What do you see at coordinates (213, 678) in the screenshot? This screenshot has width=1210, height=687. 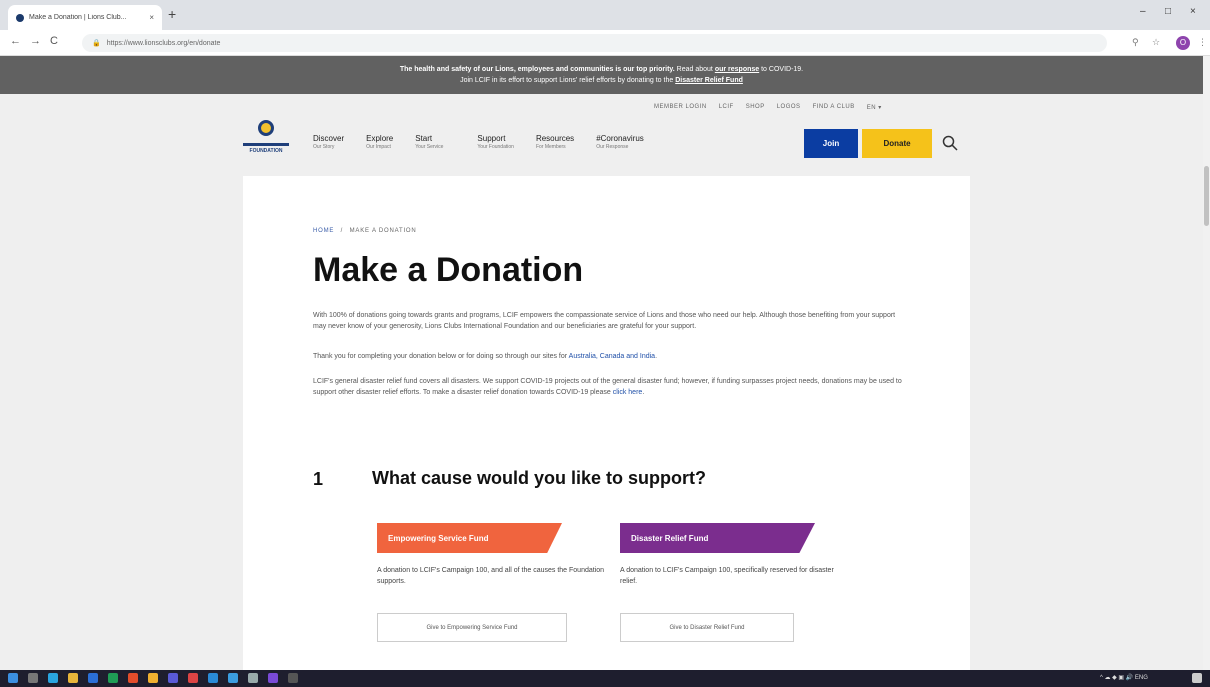 I see `outlook-icon` at bounding box center [213, 678].